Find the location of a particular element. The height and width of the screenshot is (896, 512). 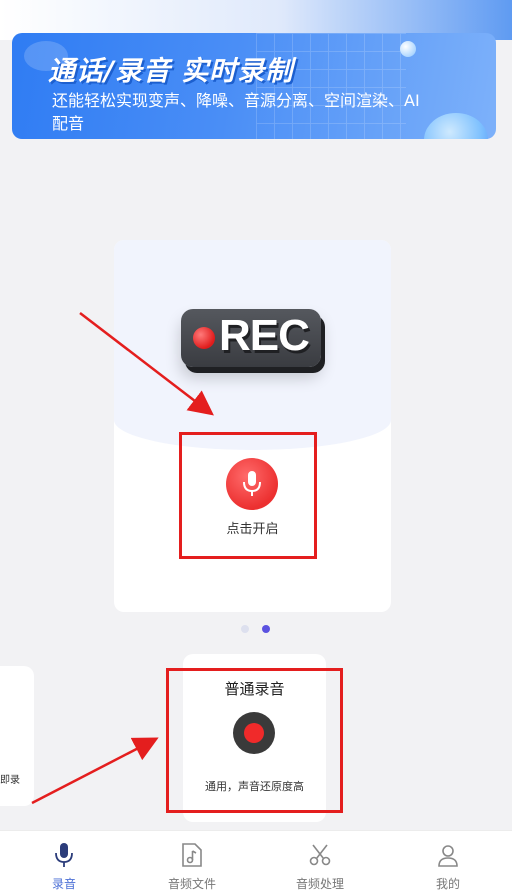

tab-mine: 我的 is located at coordinates (448, 863).